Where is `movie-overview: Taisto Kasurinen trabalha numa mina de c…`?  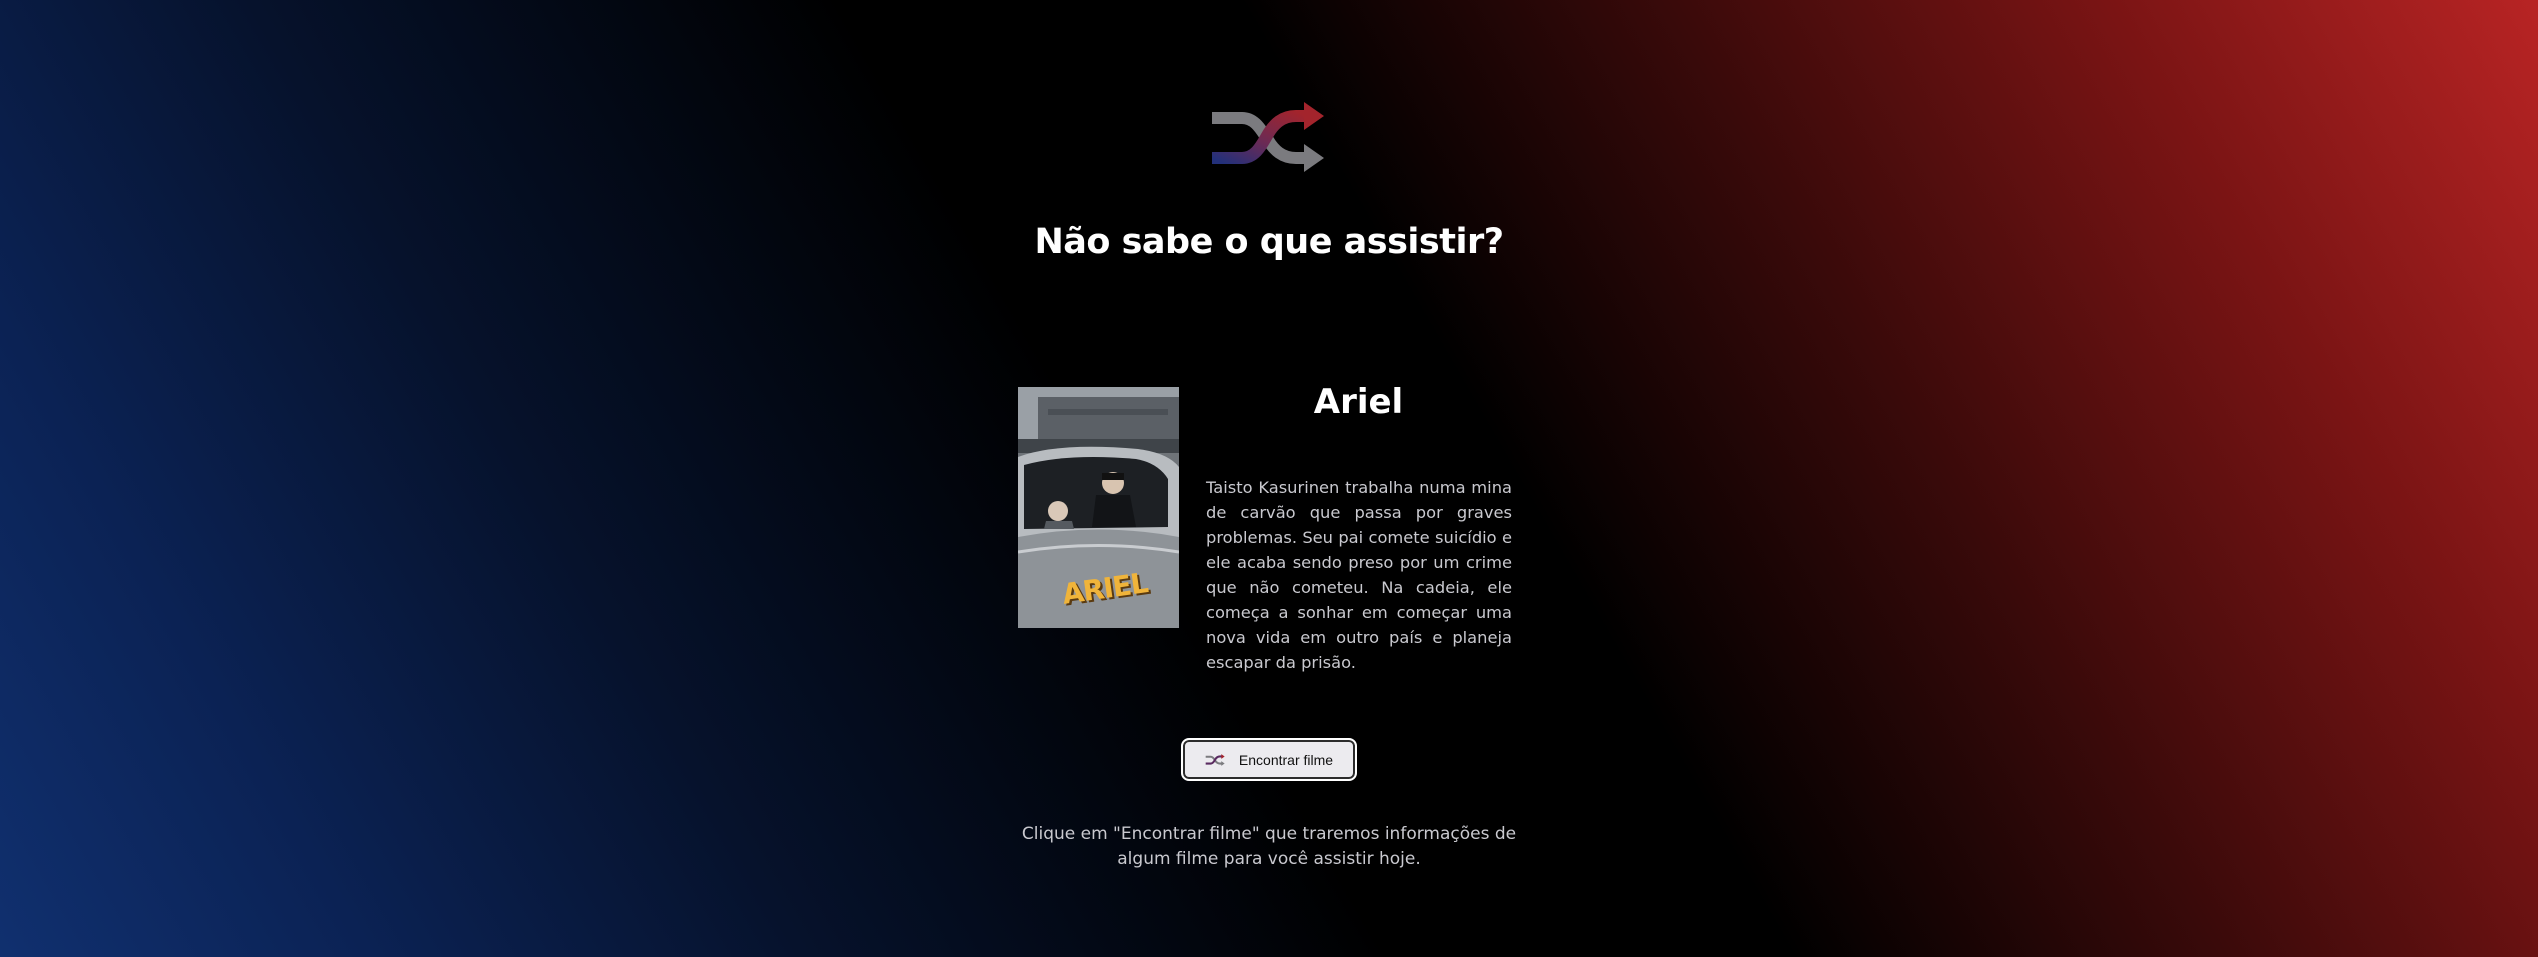
movie-overview: Taisto Kasurinen trabalha numa mina de c… is located at coordinates (1359, 575).